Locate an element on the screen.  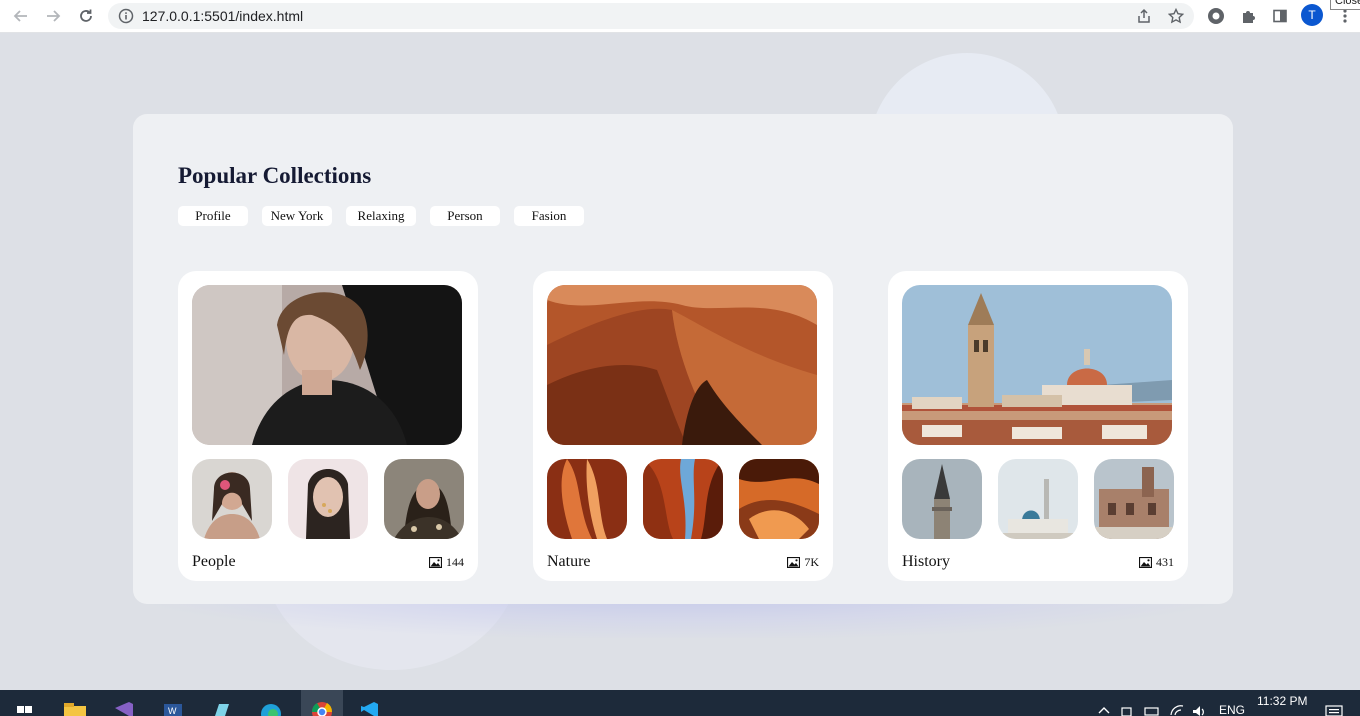
card-count-people: 144 is located at coordinates (446, 562).